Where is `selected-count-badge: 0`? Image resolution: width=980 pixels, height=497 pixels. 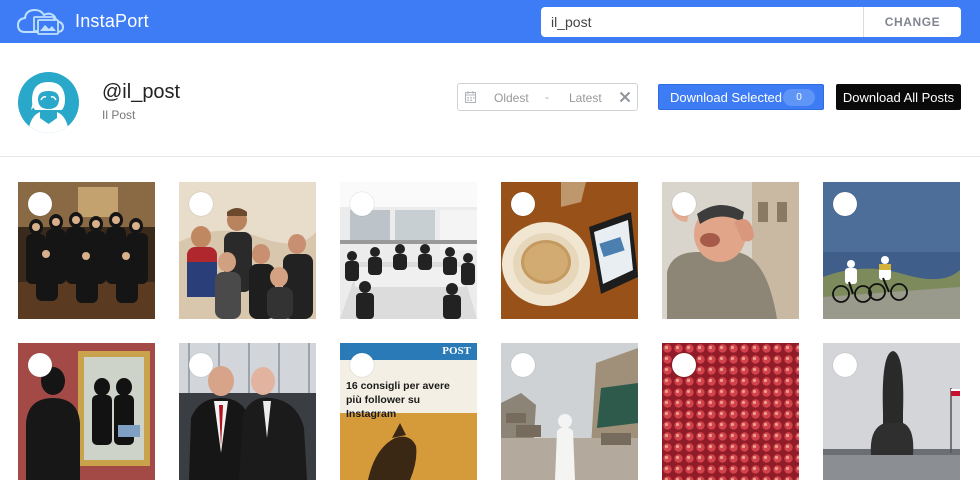 selected-count-badge: 0 is located at coordinates (799, 97).